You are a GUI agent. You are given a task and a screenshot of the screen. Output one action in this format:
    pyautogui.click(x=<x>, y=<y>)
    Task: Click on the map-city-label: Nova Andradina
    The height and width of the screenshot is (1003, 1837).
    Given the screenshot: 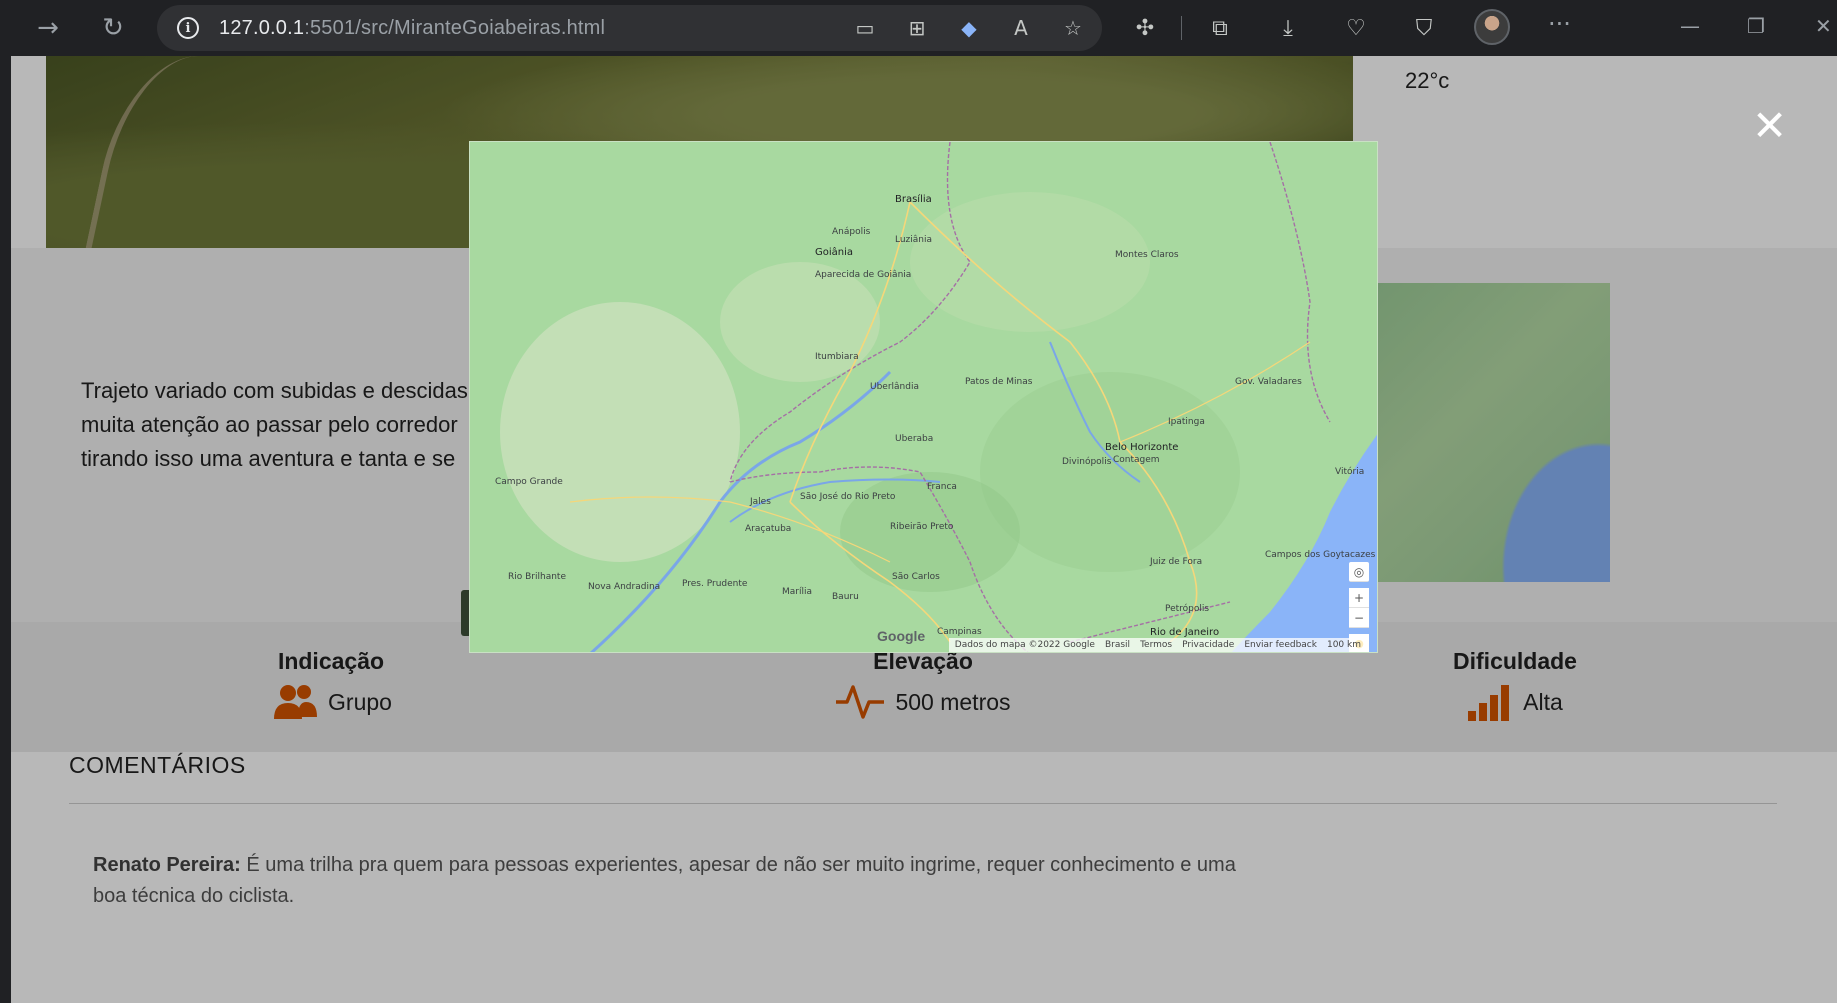 What is the action you would take?
    pyautogui.click(x=624, y=587)
    